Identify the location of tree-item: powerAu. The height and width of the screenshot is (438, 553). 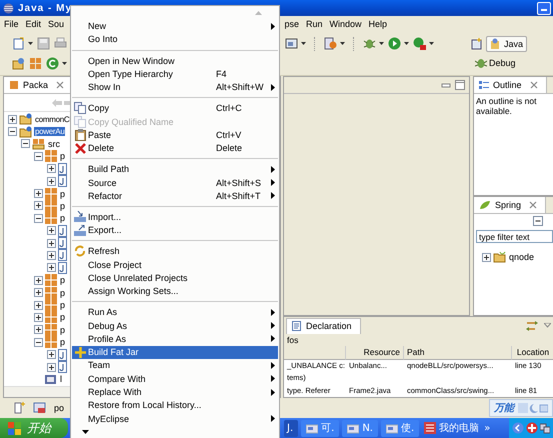
(50, 131).